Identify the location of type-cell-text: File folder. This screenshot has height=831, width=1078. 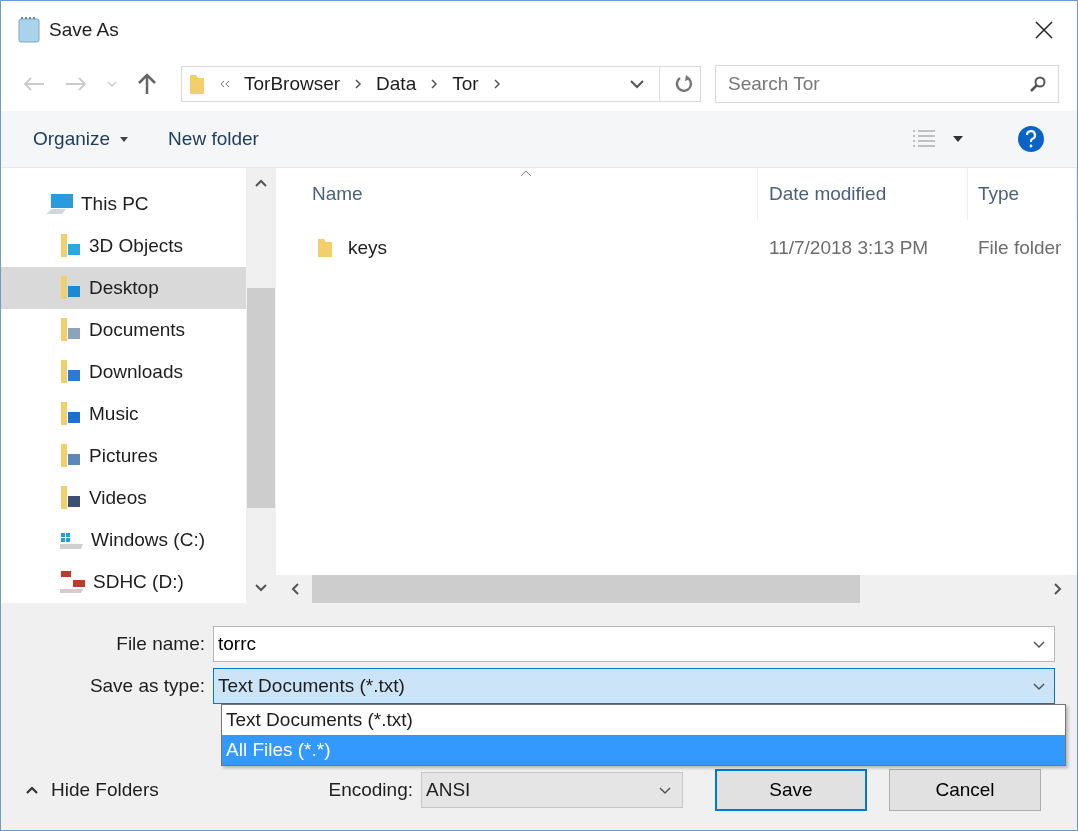
(1020, 248).